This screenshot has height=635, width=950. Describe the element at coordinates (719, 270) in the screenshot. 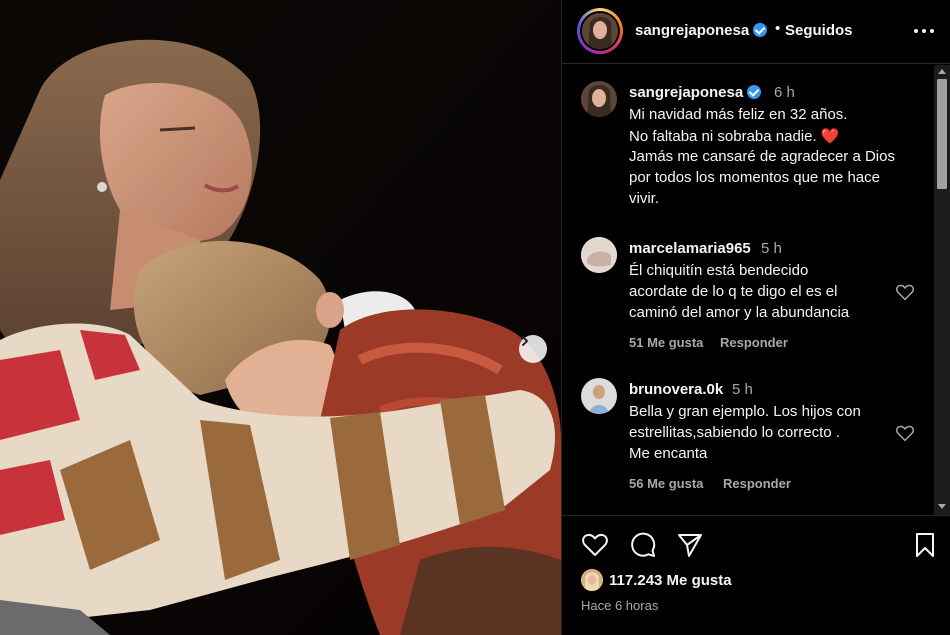

I see `comment-line: Él chiquitín está bendecido` at that location.